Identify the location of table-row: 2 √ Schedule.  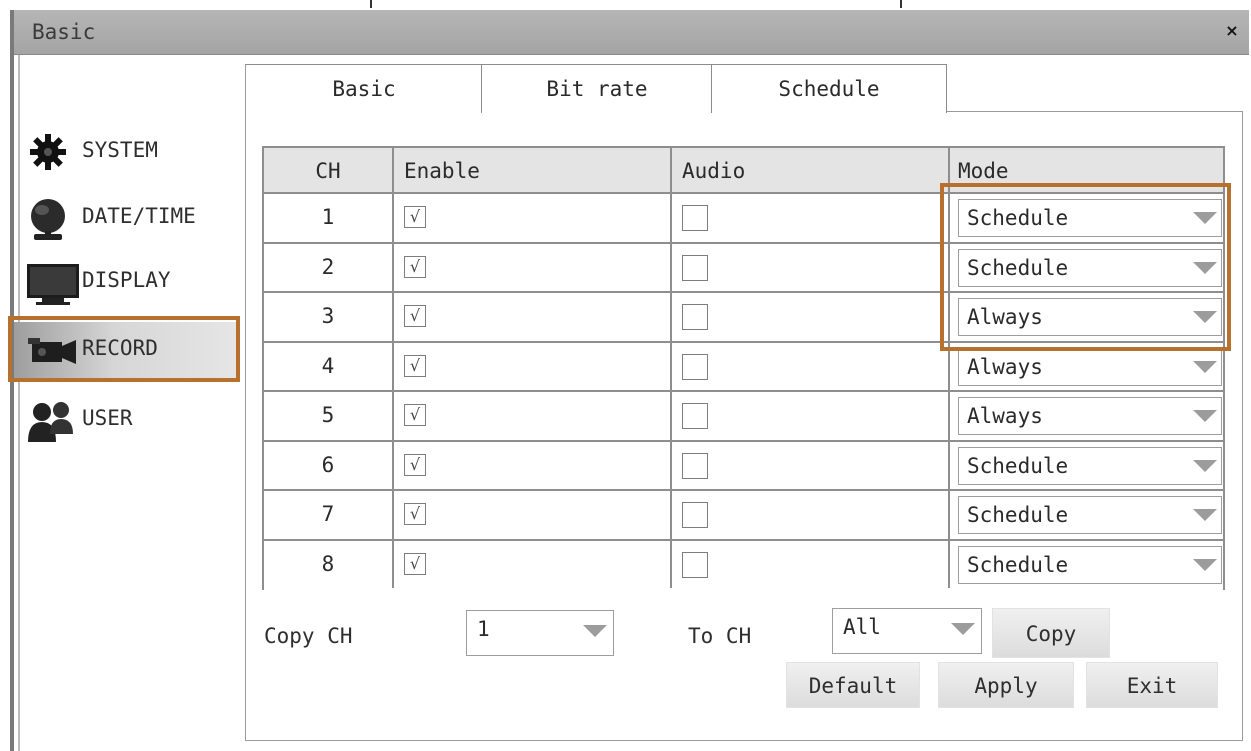
(743, 268).